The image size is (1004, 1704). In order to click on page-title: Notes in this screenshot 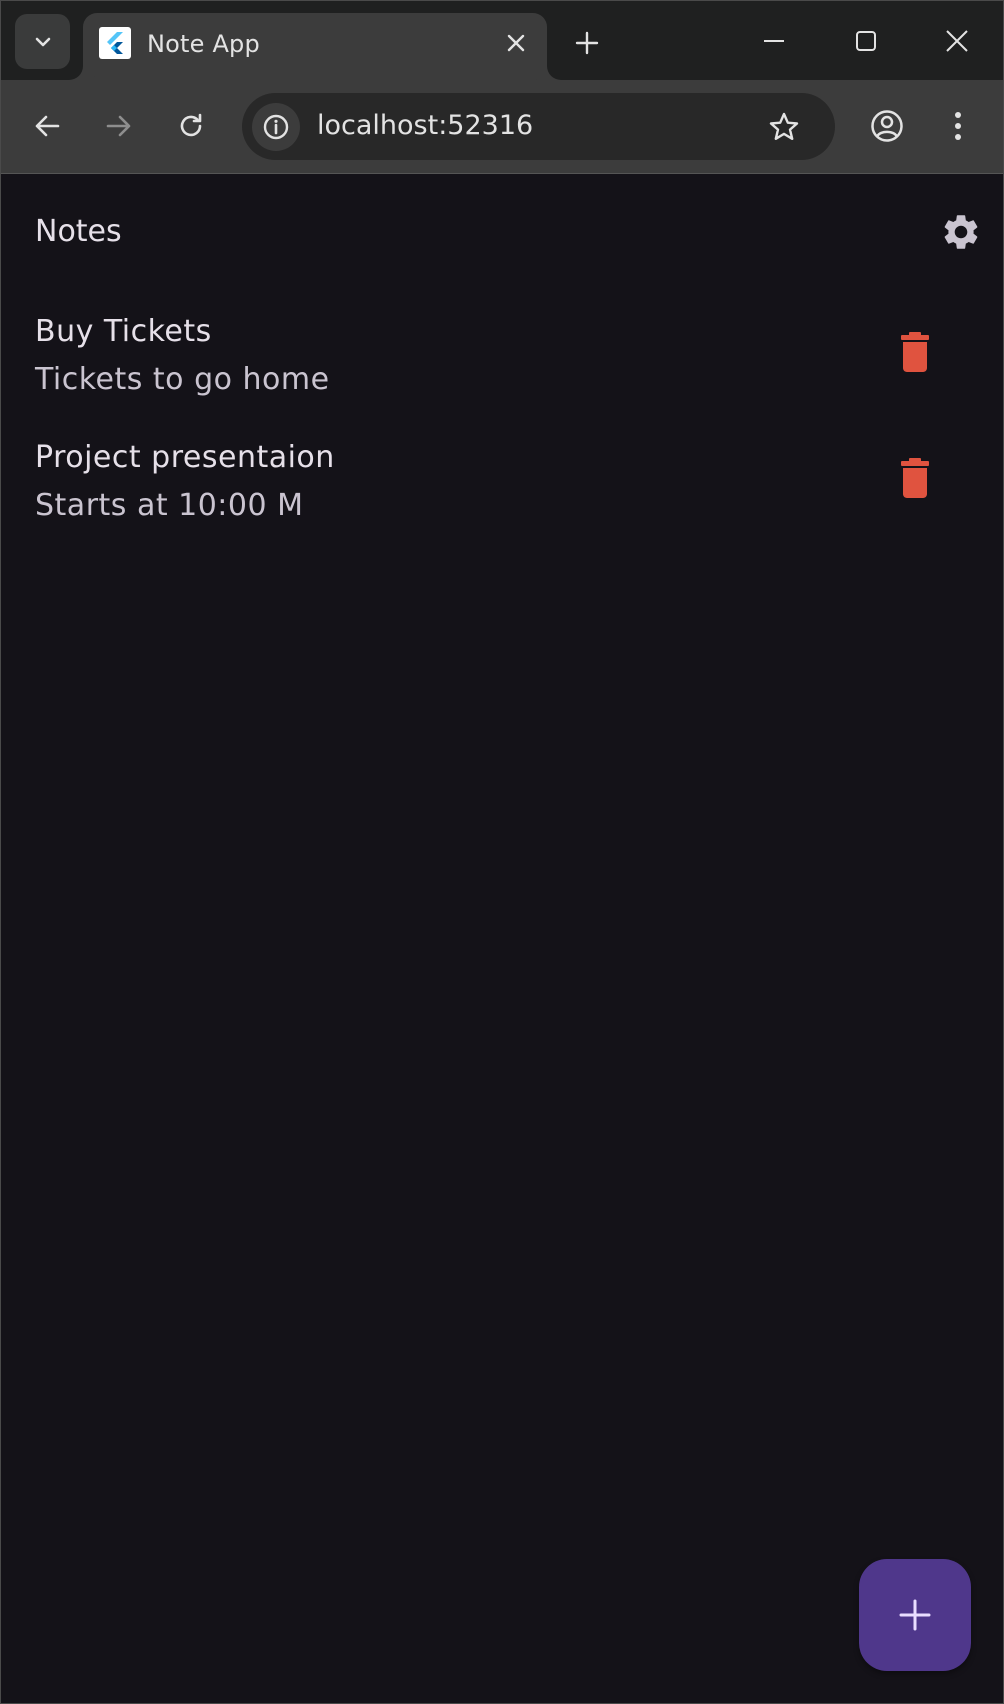, I will do `click(78, 231)`.